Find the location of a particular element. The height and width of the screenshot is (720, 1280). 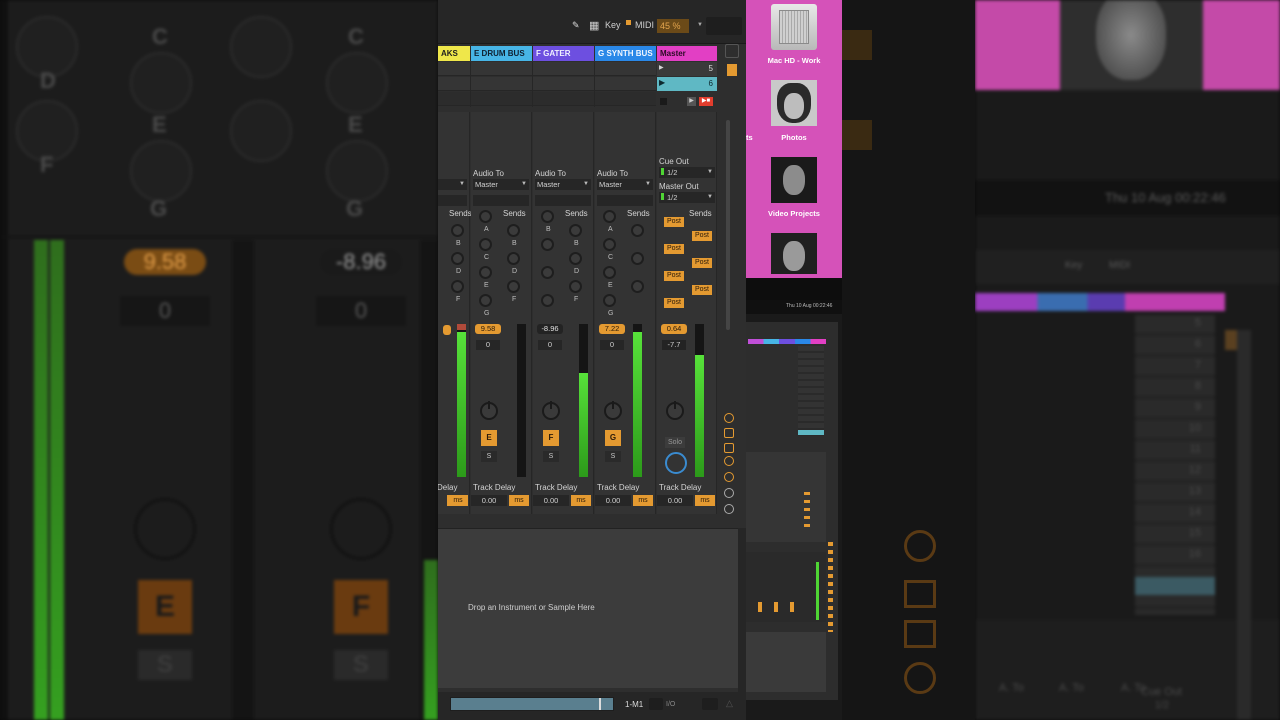

record-icon: ▶■ is located at coordinates (706, 101).